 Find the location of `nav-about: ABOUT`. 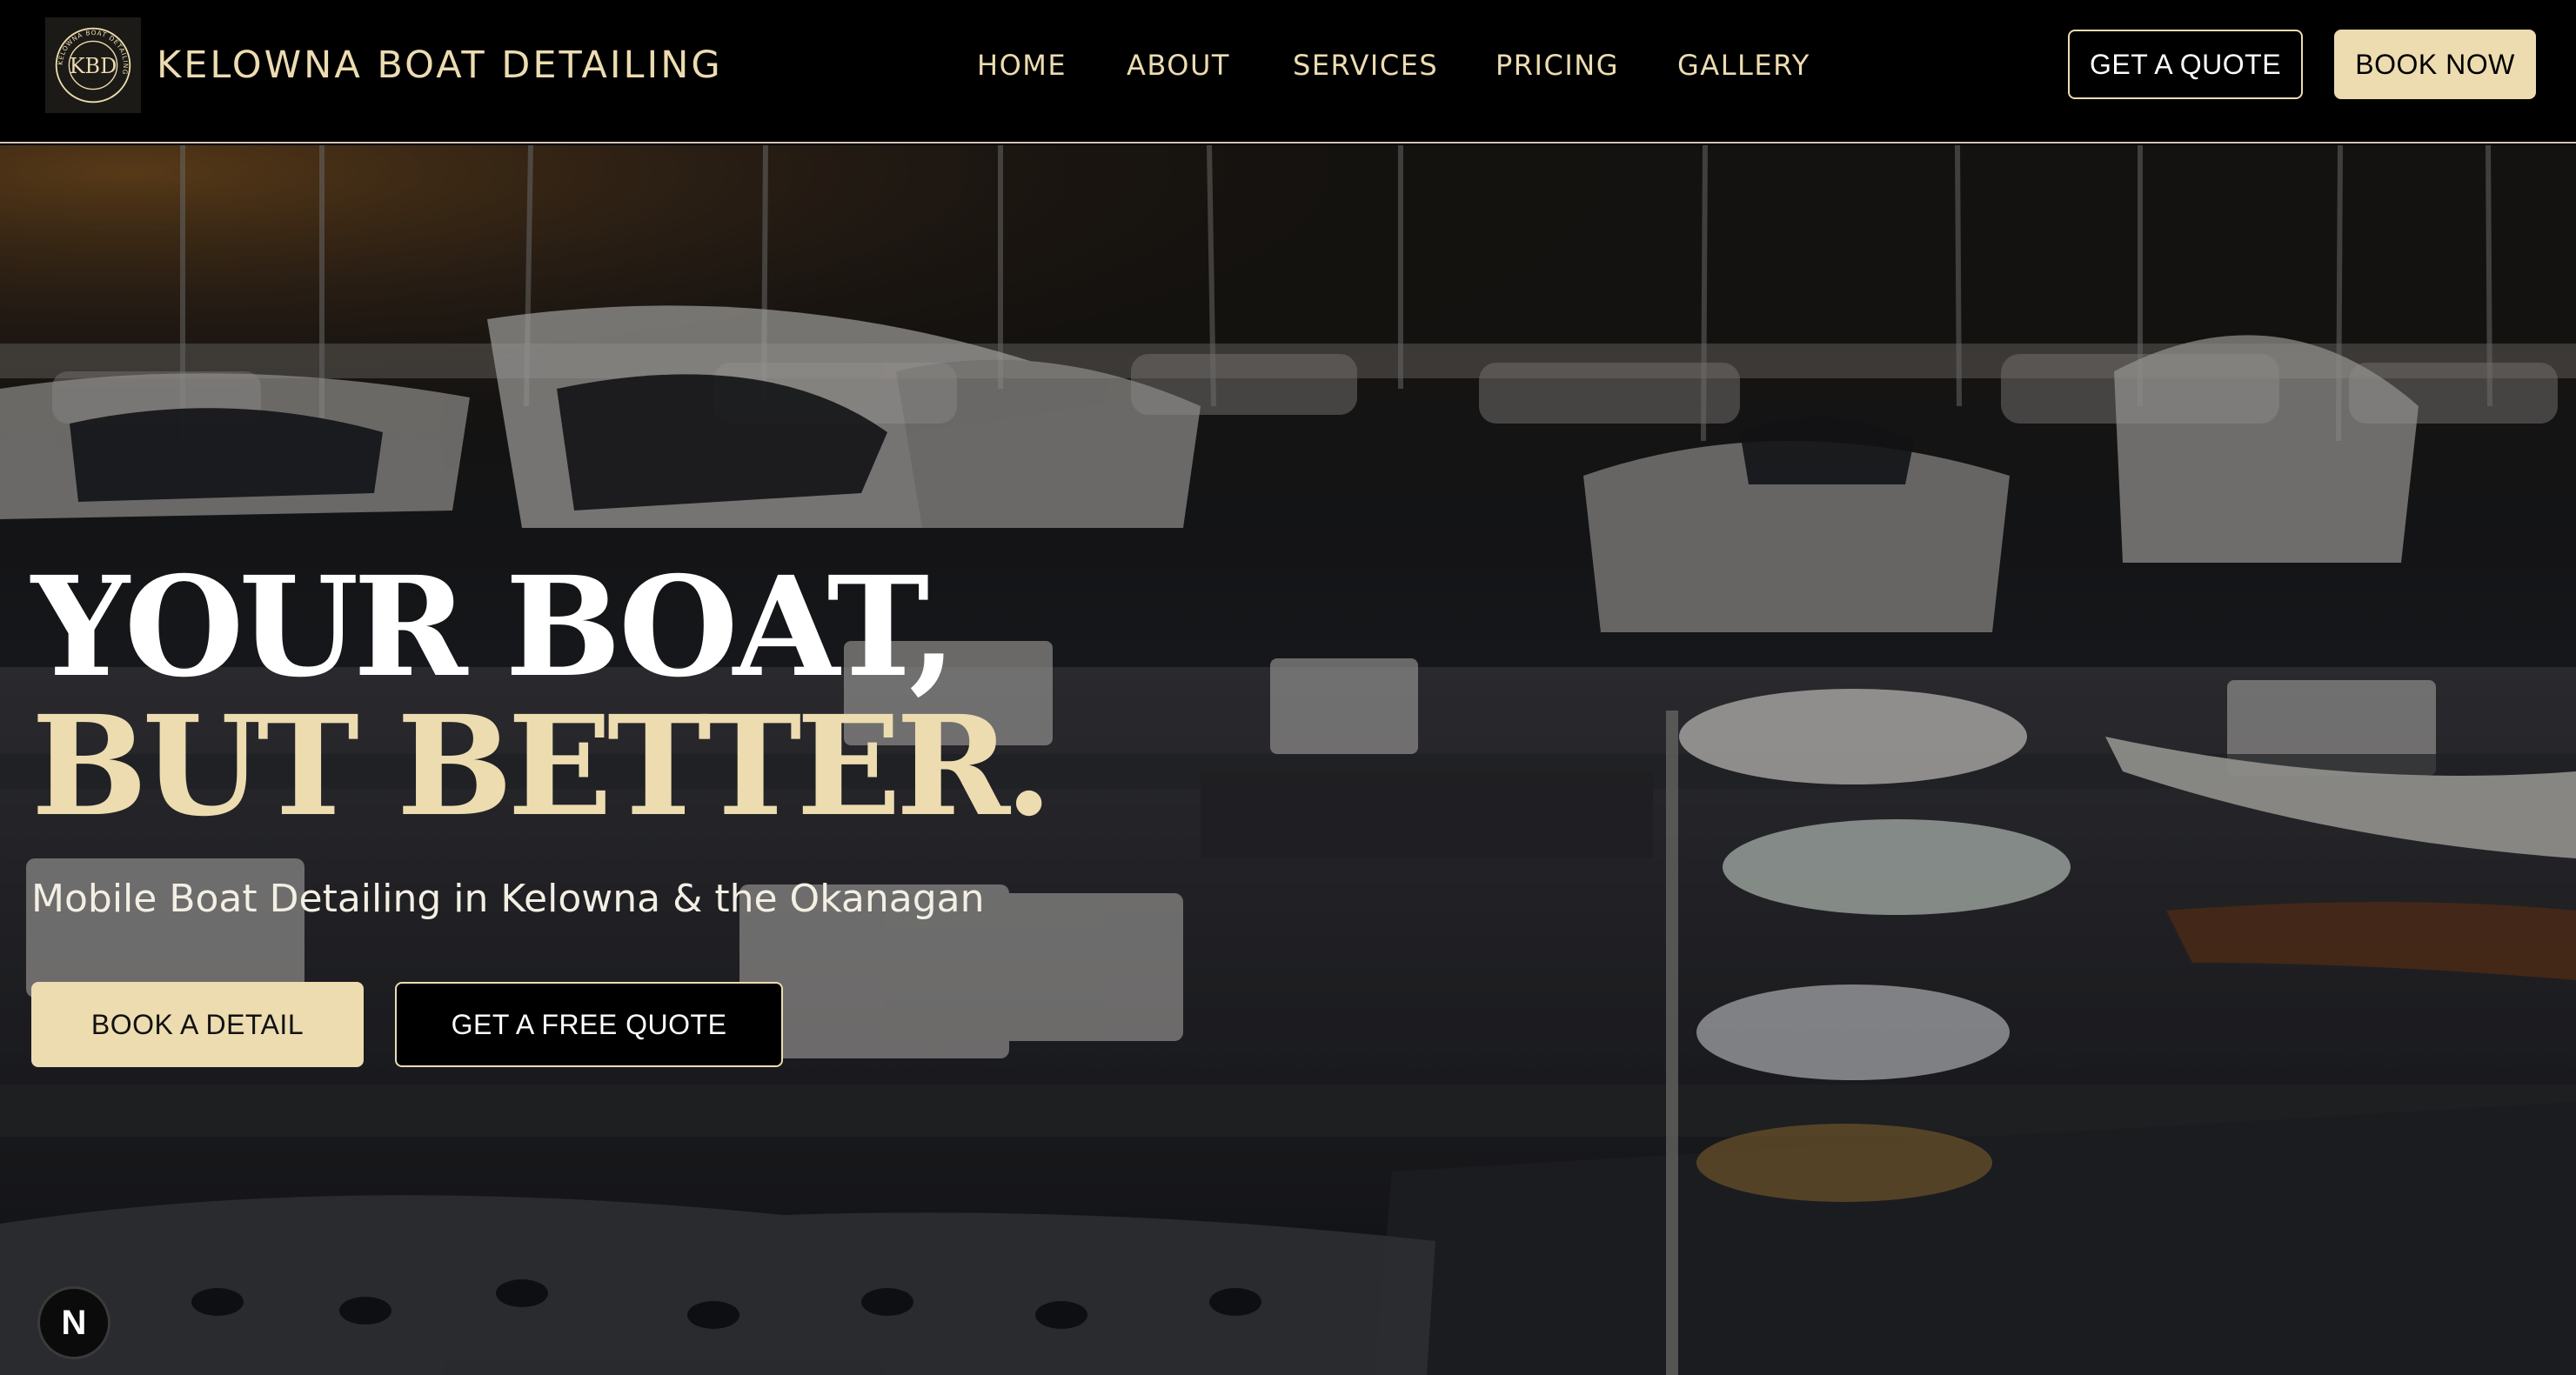

nav-about: ABOUT is located at coordinates (1178, 65).